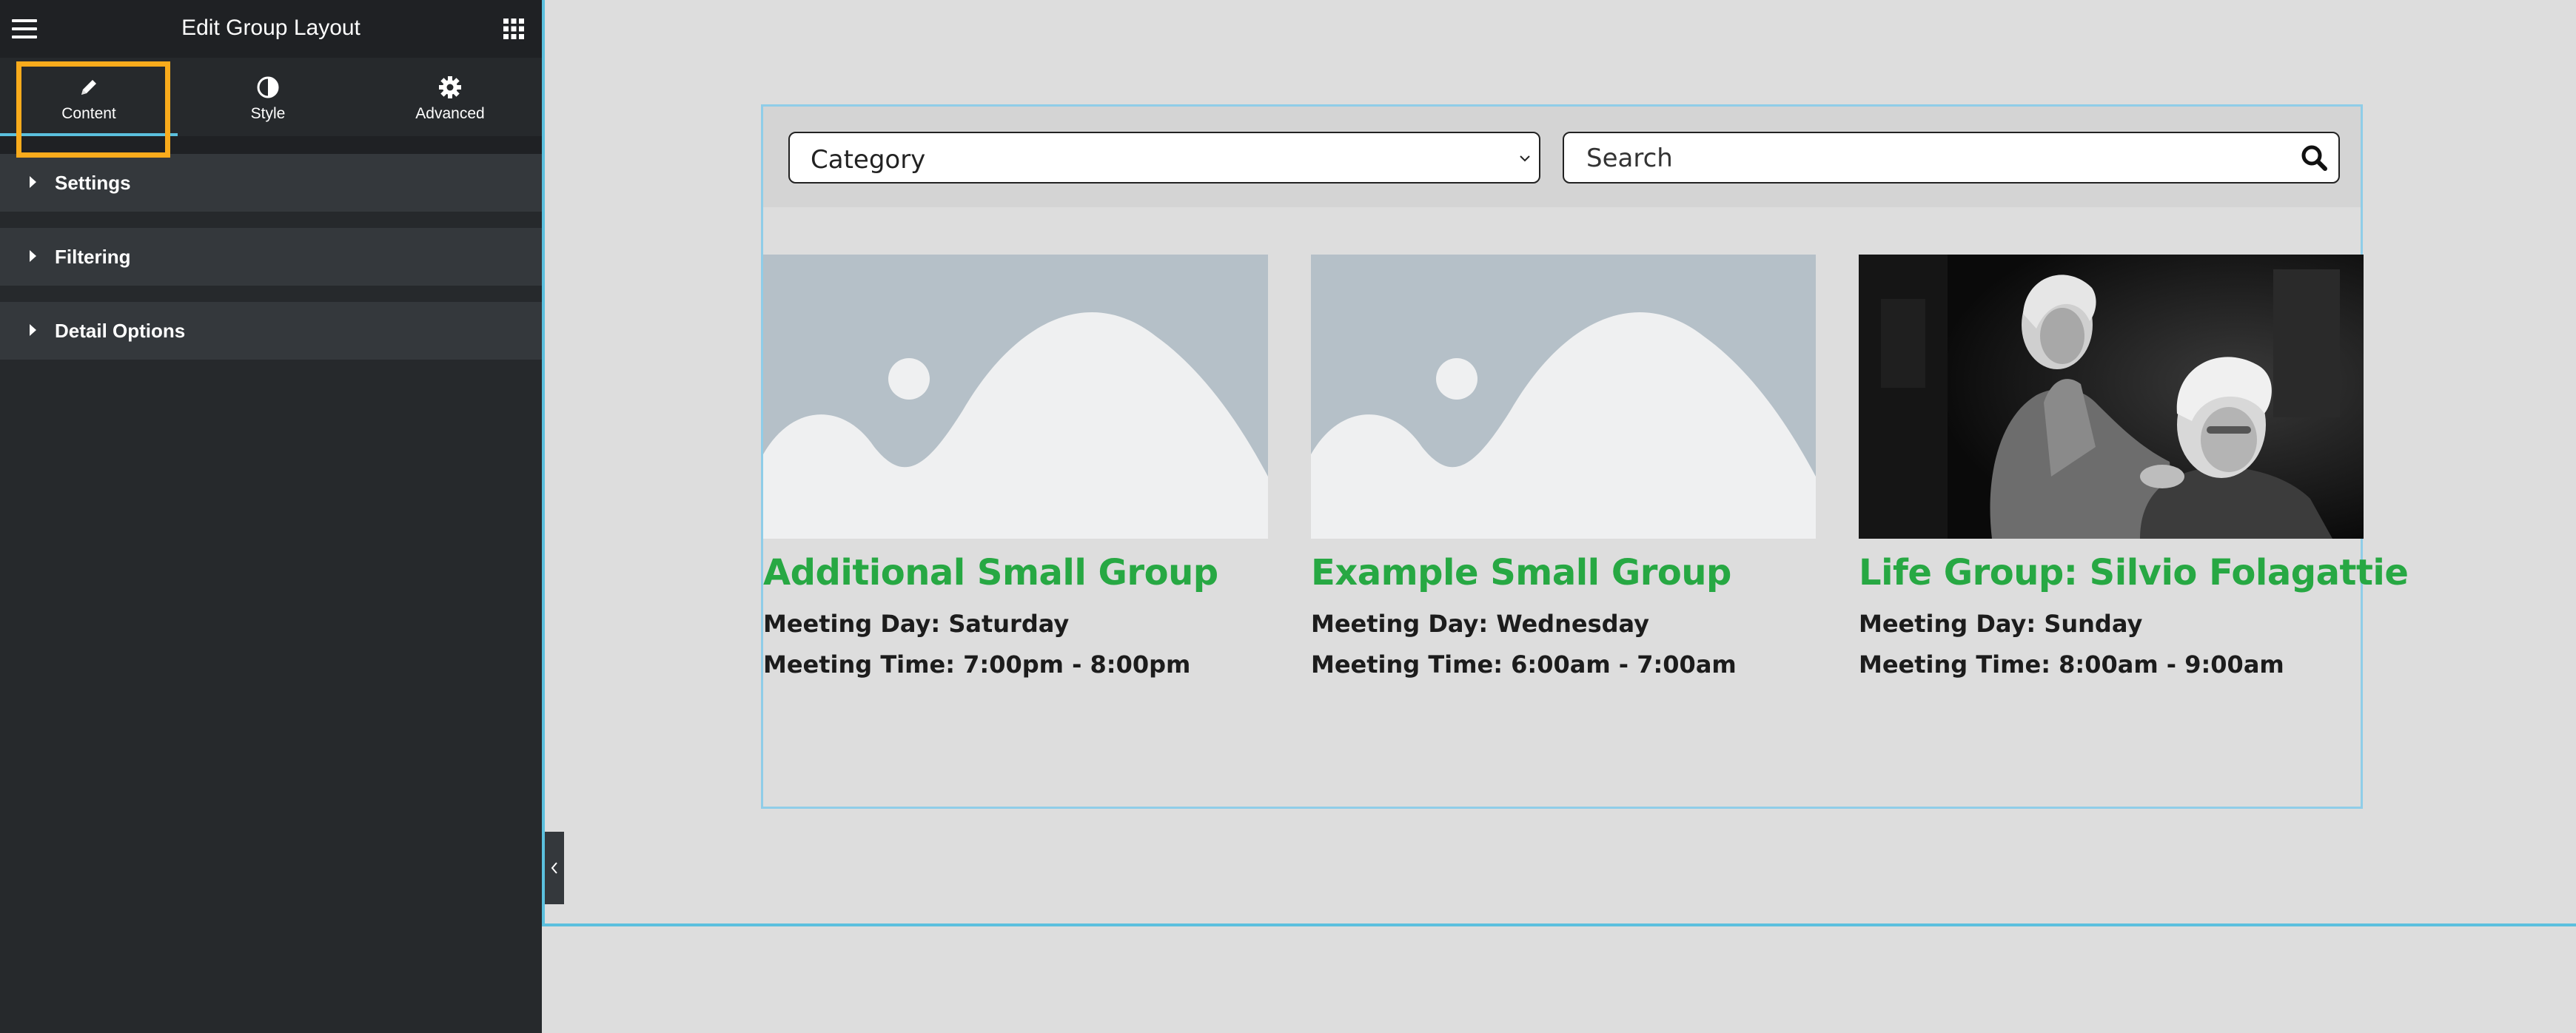  Describe the element at coordinates (268, 87) in the screenshot. I see `contrast-icon` at that location.